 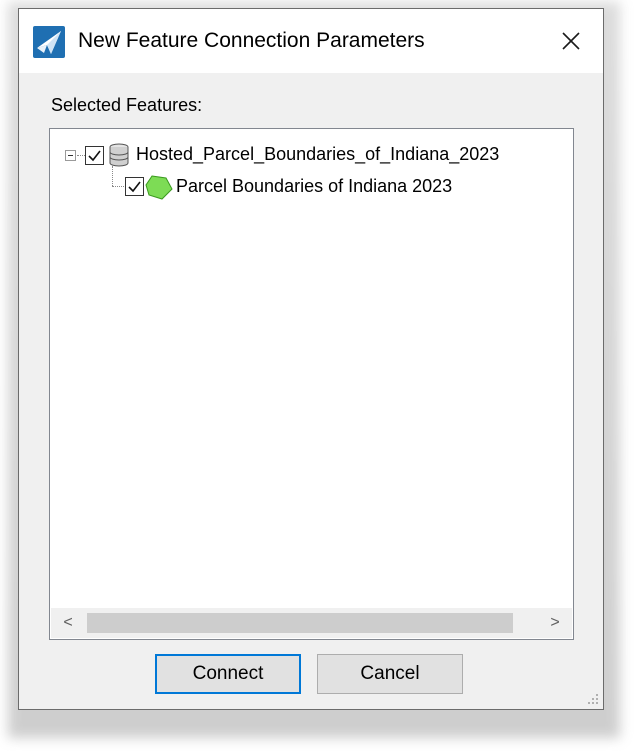 I want to click on root-checkbox, so click(x=94, y=155).